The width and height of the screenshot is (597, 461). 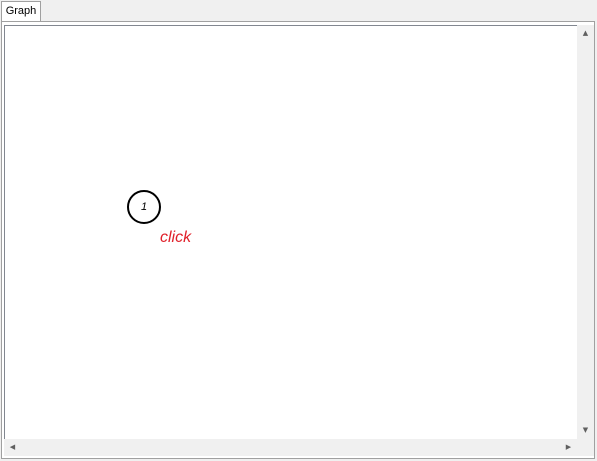 What do you see at coordinates (12, 447) in the screenshot?
I see `arrow-left-icon: ◀` at bounding box center [12, 447].